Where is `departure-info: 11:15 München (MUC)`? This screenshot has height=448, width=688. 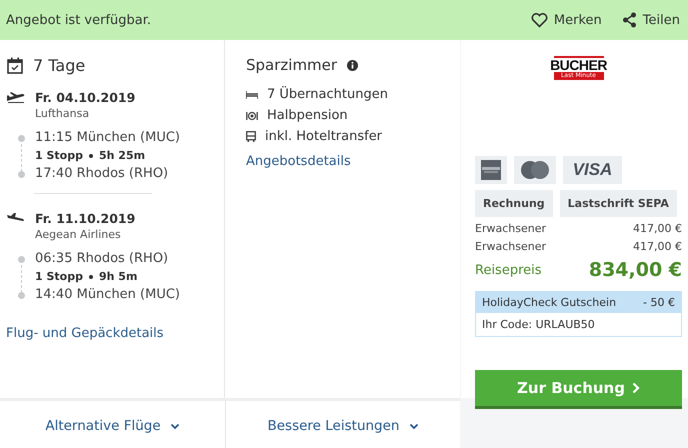 departure-info: 11:15 München (MUC) is located at coordinates (107, 137).